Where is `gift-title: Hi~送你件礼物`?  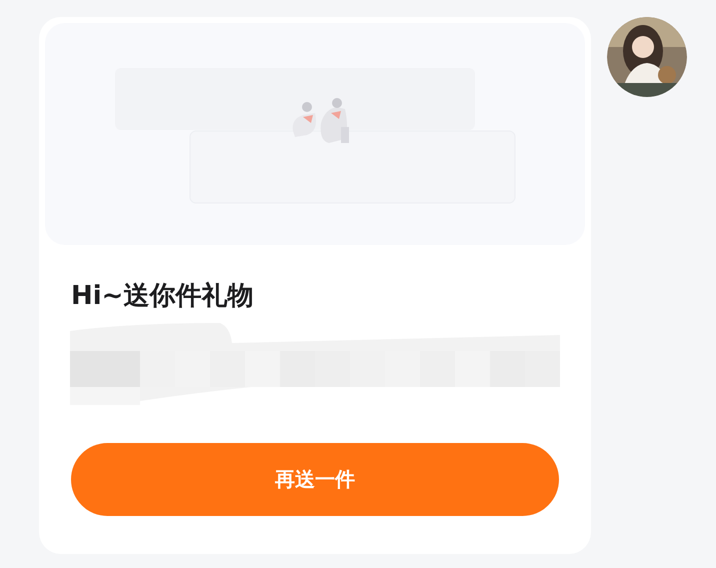 gift-title: Hi~送你件礼物 is located at coordinates (162, 296).